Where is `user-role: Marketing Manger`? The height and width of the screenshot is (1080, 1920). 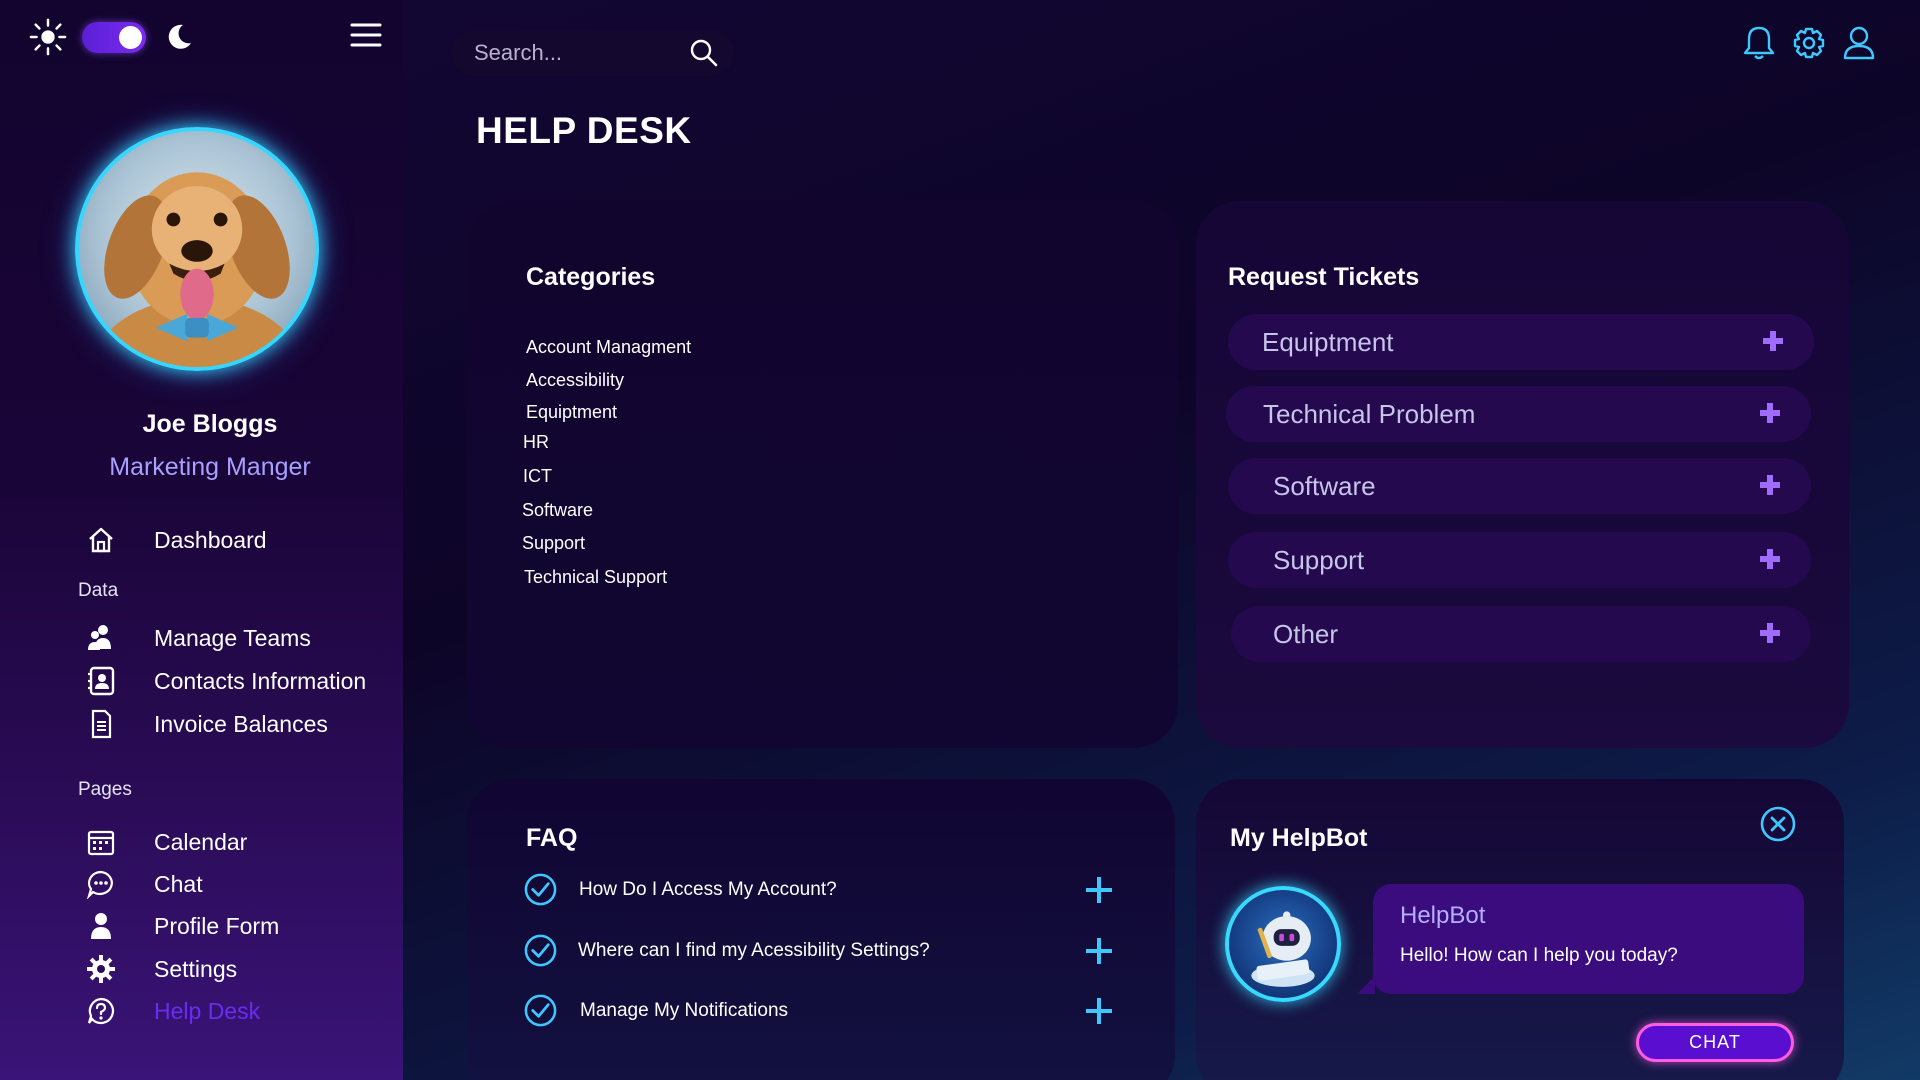
user-role: Marketing Manger is located at coordinates (210, 467).